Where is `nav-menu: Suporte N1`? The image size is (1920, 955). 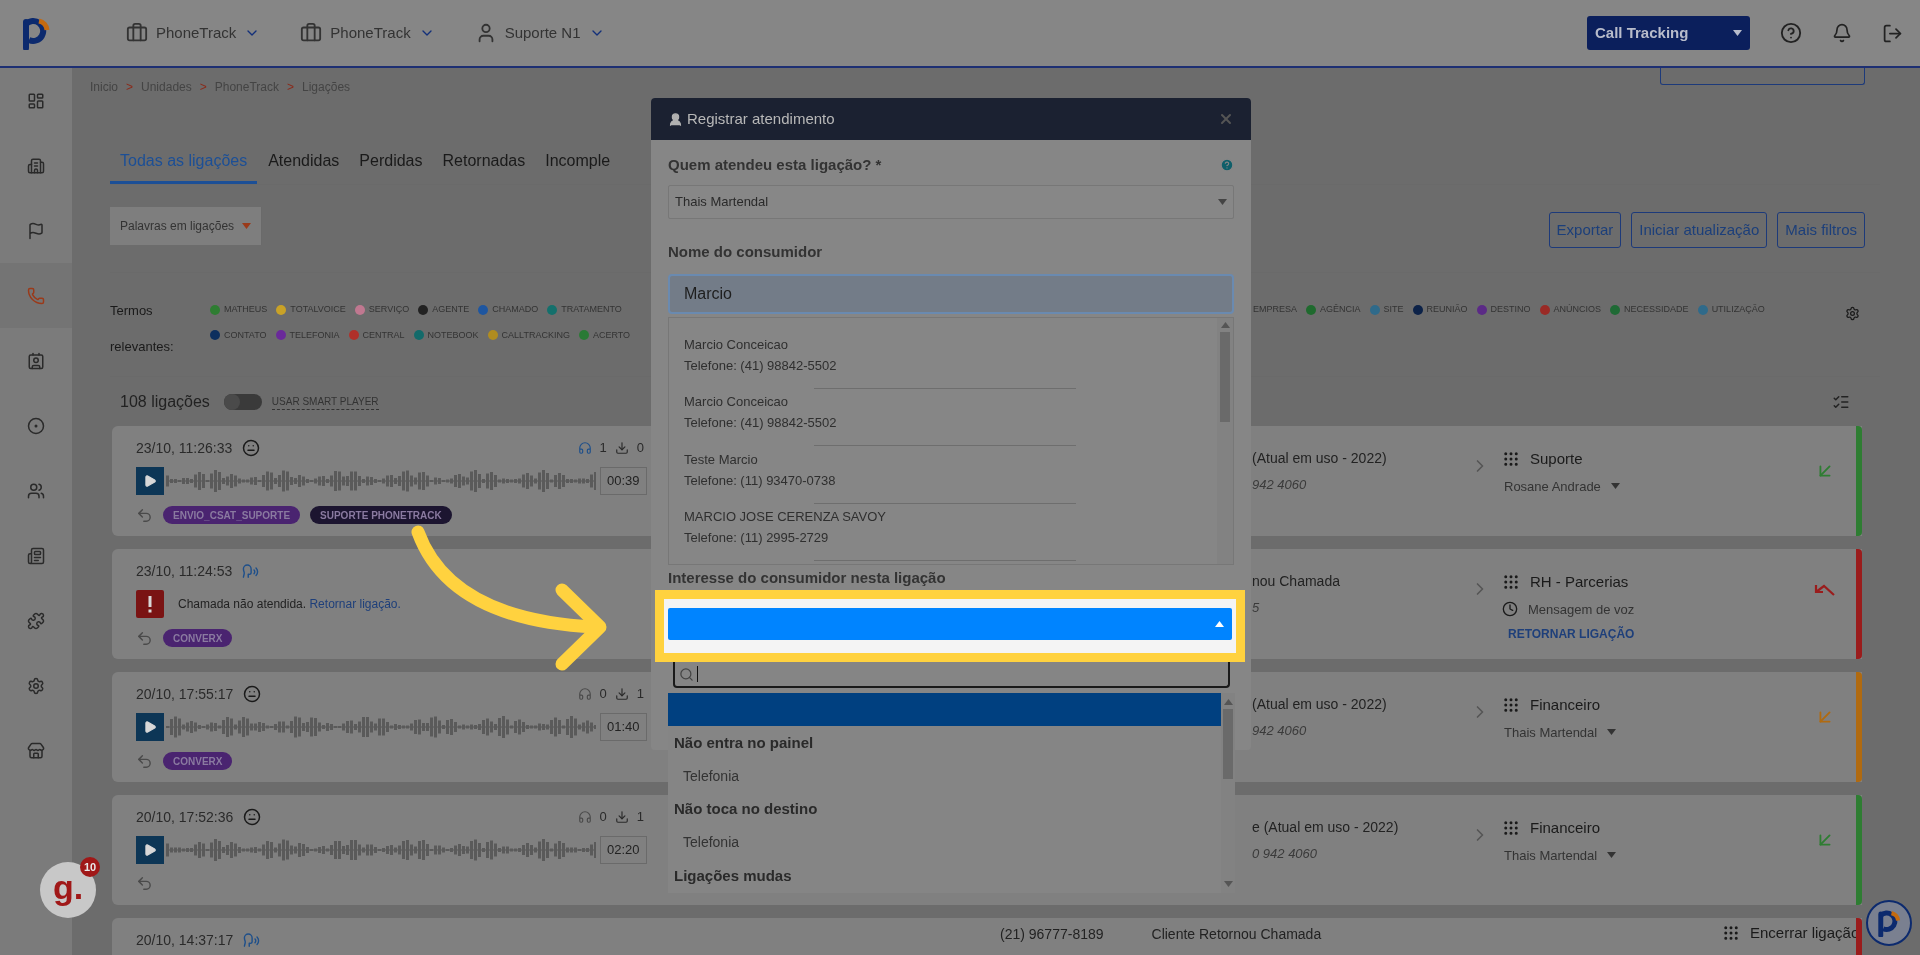 nav-menu: Suporte N1 is located at coordinates (539, 33).